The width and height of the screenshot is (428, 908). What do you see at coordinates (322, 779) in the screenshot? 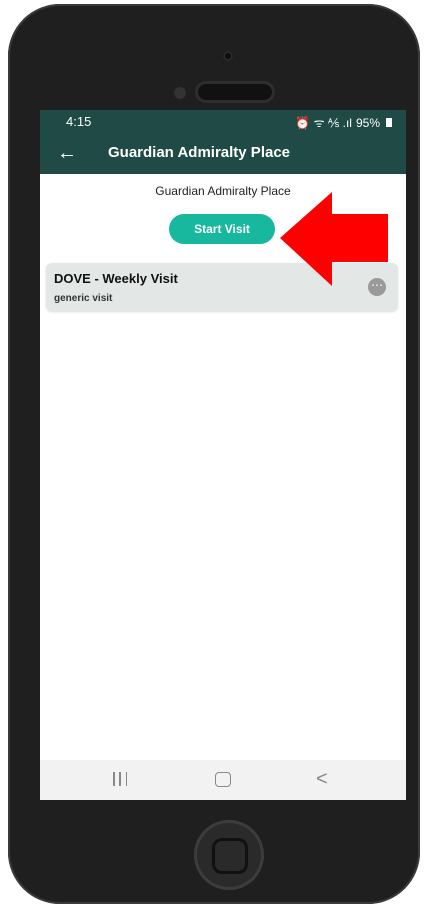
I see `nav-back-icon: <` at bounding box center [322, 779].